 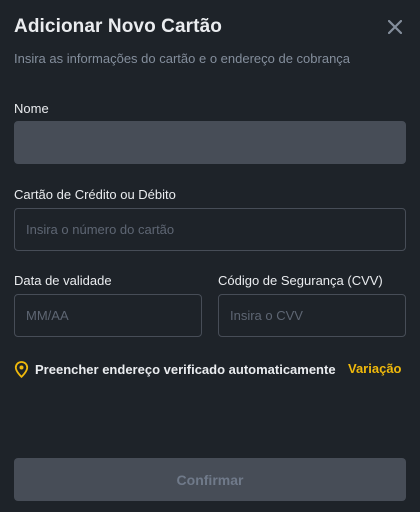 I want to click on expiry-input: MM/AA, so click(x=108, y=315).